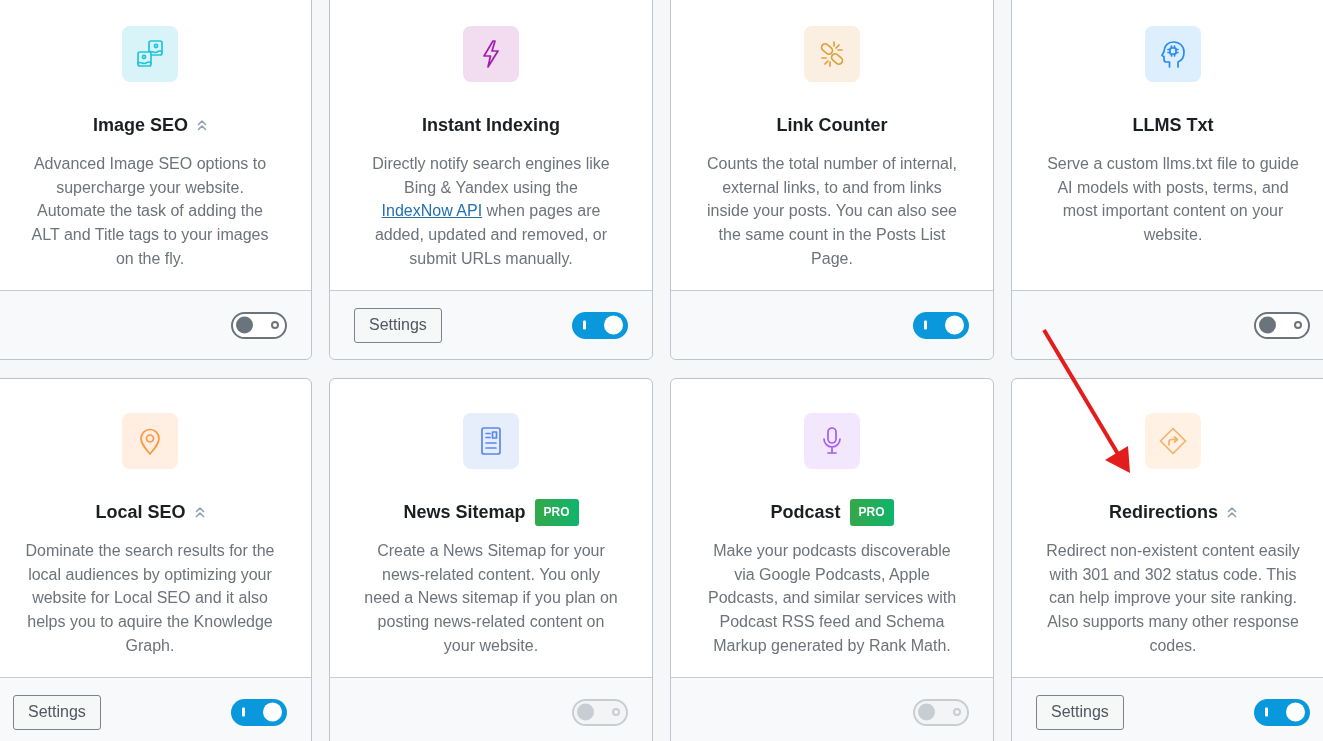 The height and width of the screenshot is (741, 1323). What do you see at coordinates (491, 211) in the screenshot?
I see `card-description: Directly notify search engines like Bing & Yandex using the IndexNow API when pages are added, updated and removed, or submit URLs manually.` at bounding box center [491, 211].